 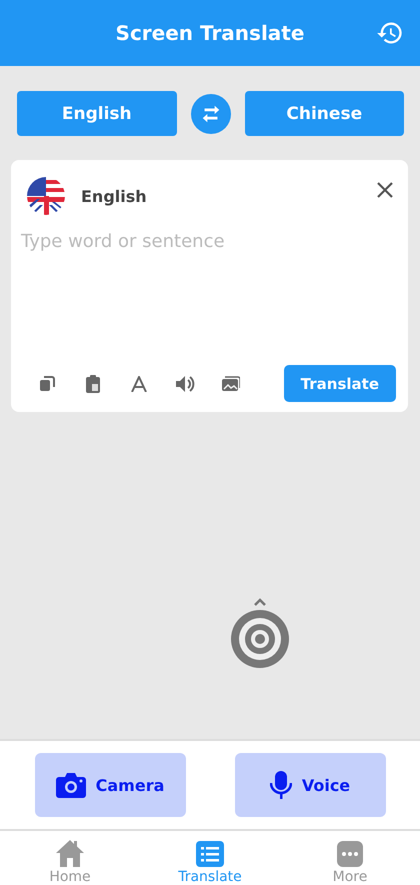 I want to click on camera-icon, so click(x=71, y=785).